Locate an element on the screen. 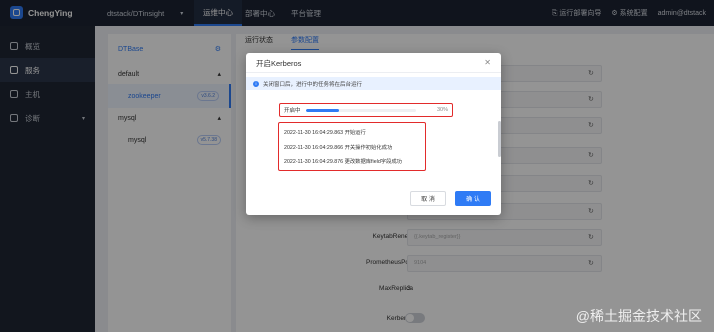  modal-title: 开启Kerberos is located at coordinates (373, 63).